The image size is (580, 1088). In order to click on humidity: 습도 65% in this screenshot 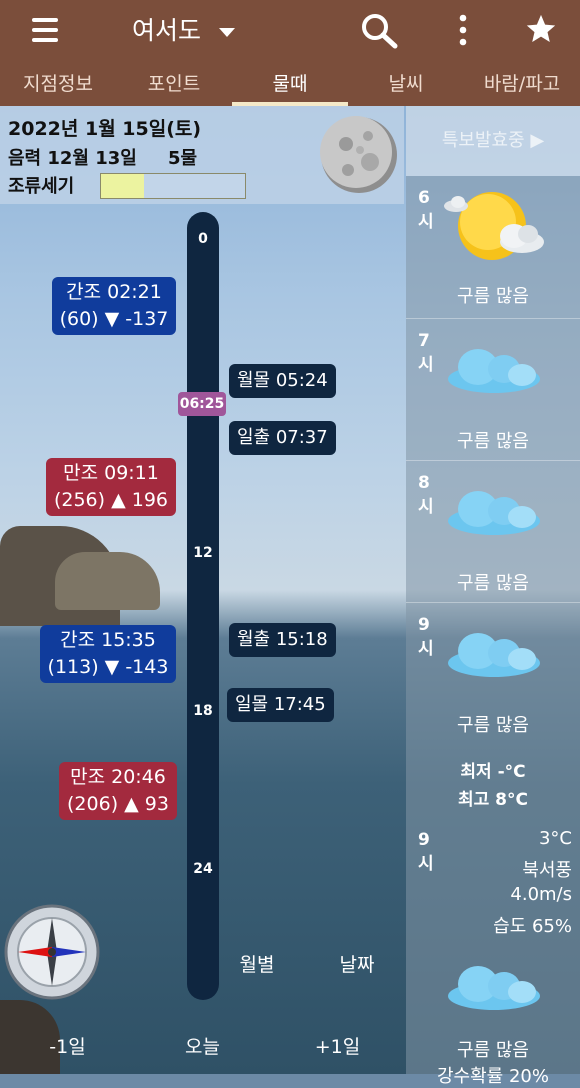, I will do `click(532, 926)`.